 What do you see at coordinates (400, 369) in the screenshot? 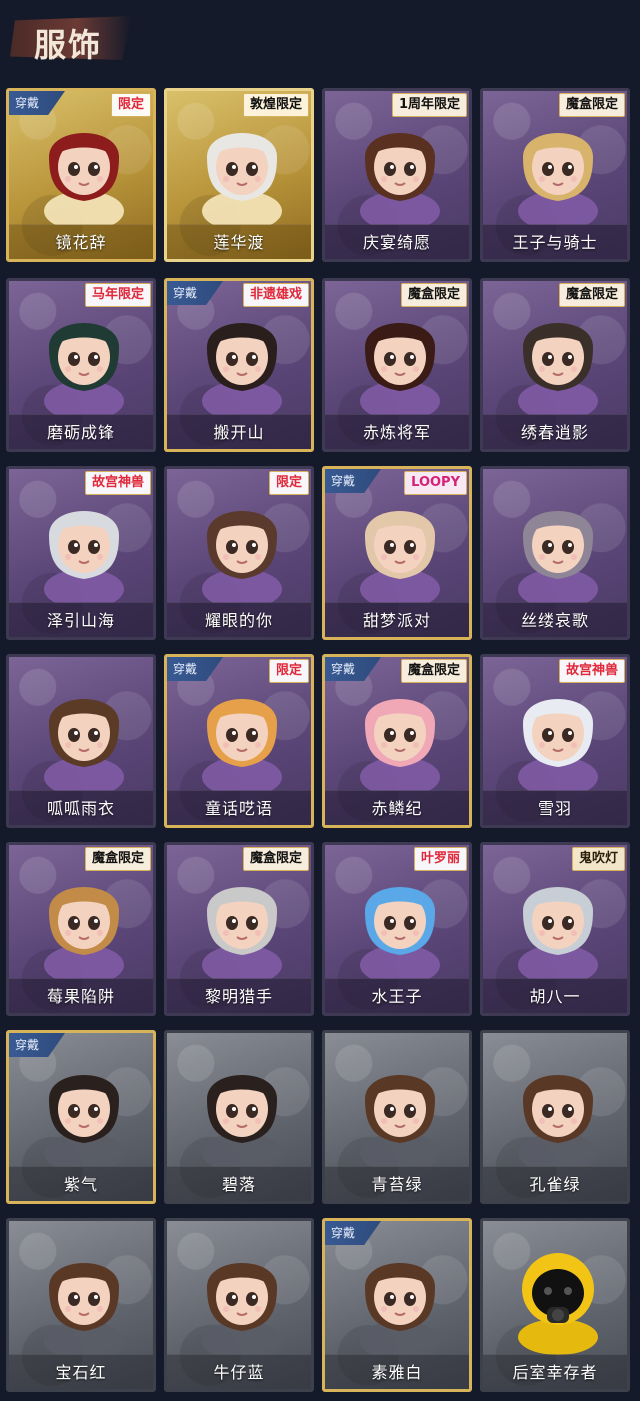
I see `masked-general-icon` at bounding box center [400, 369].